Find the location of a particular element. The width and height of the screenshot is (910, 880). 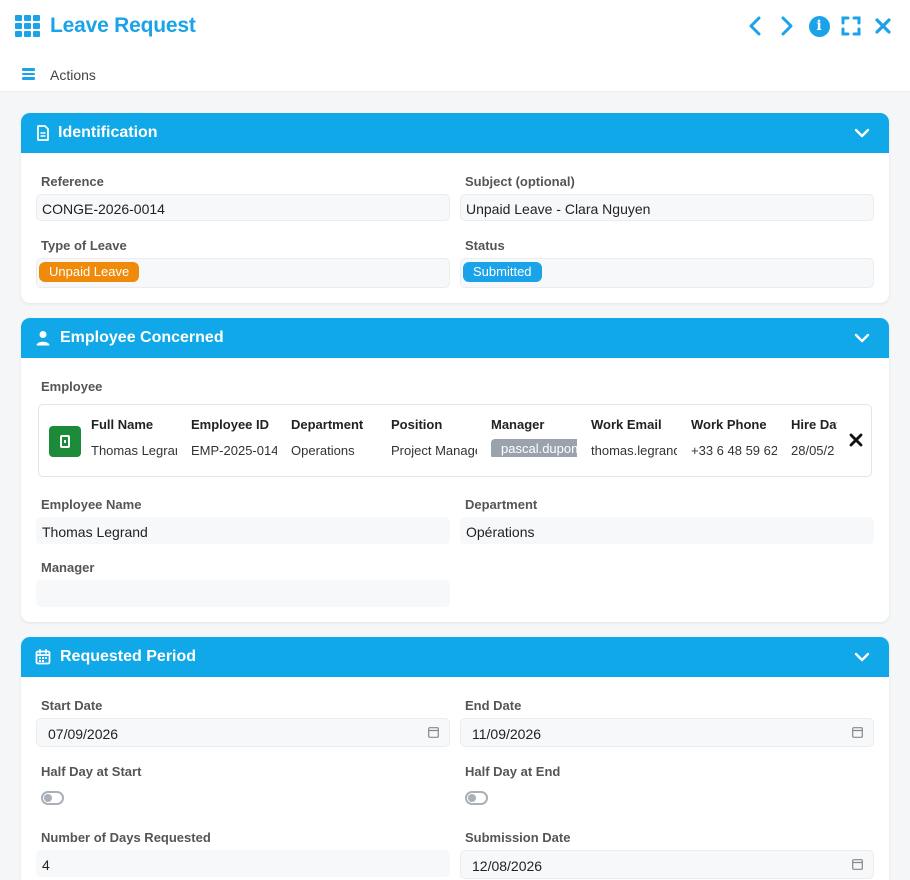

actions-menu: Actions is located at coordinates (73, 75).